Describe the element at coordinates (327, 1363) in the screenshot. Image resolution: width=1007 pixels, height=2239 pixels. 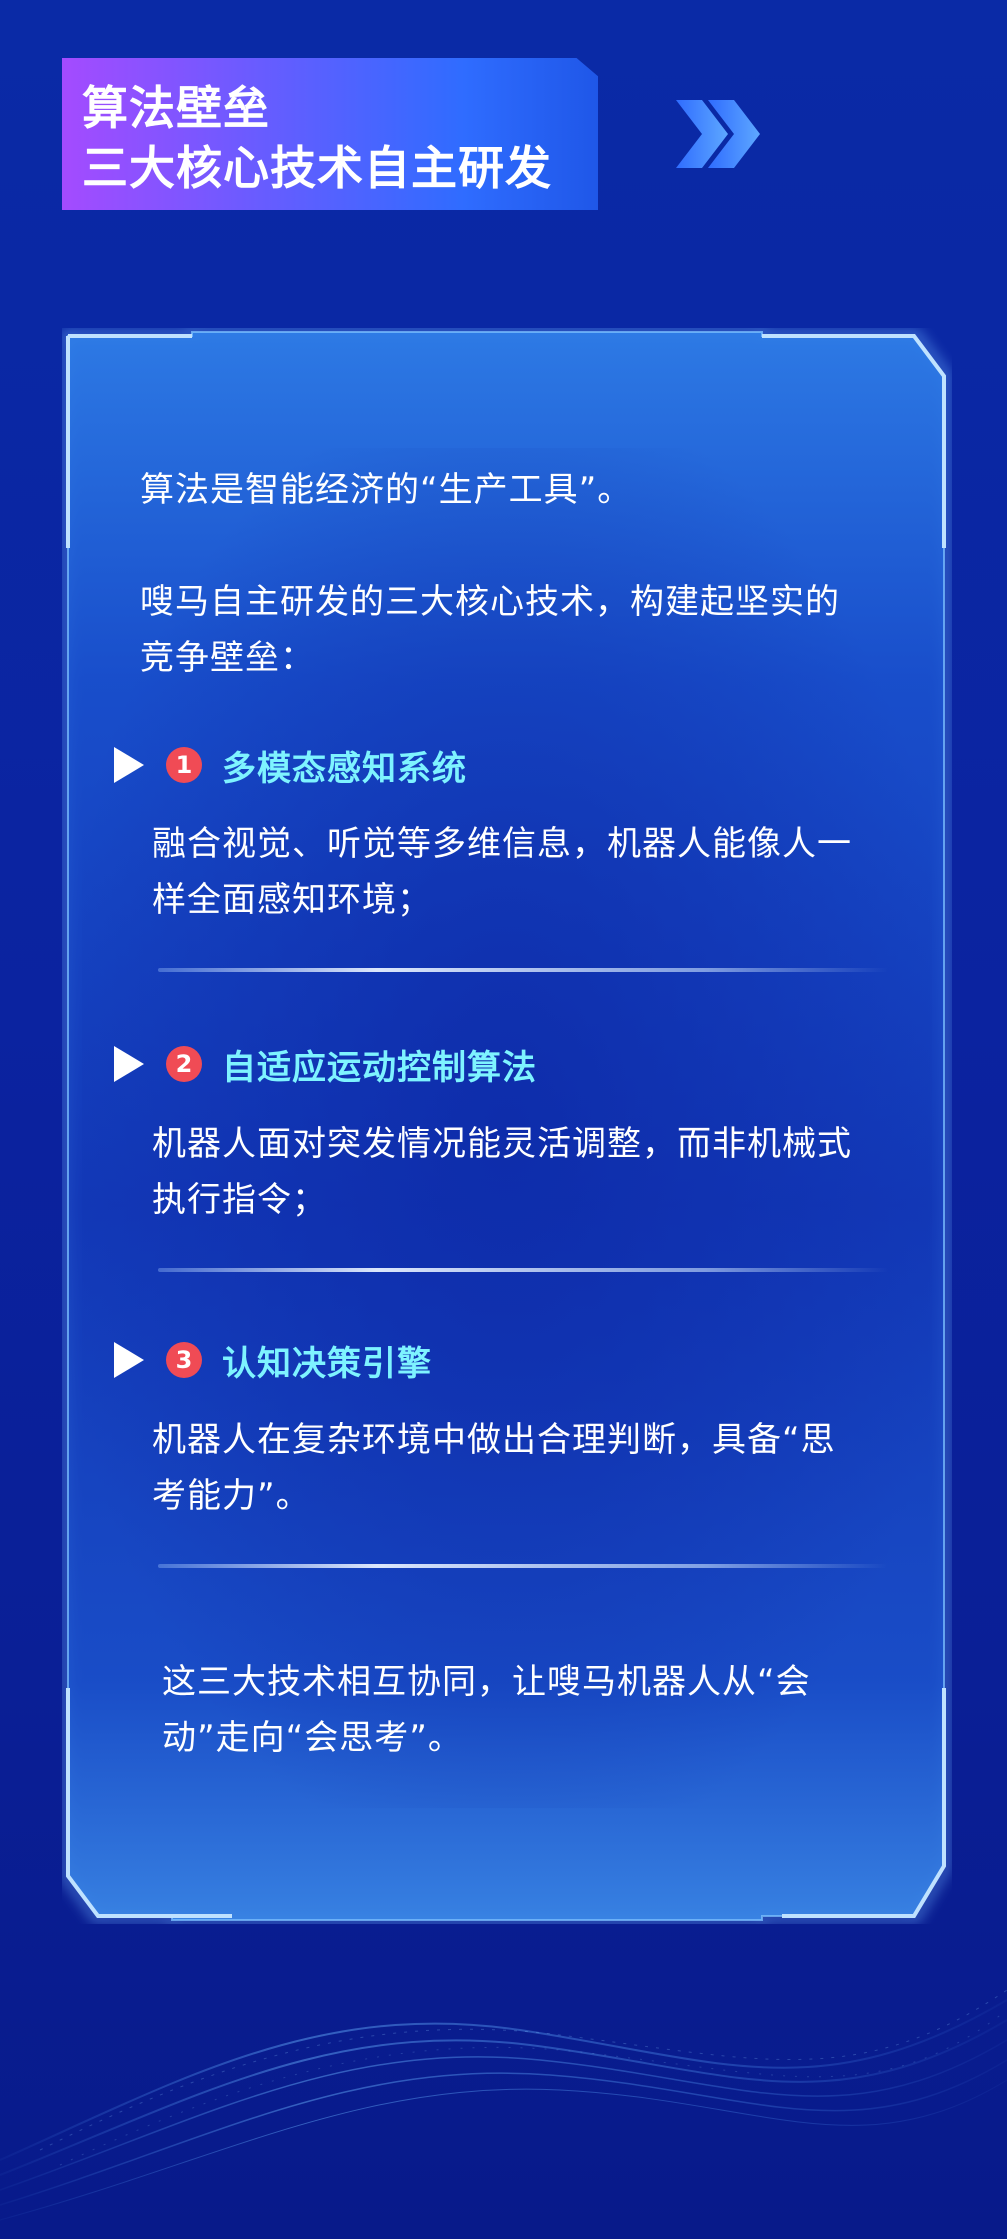
I see `section-title: 认知决策引擎` at that location.